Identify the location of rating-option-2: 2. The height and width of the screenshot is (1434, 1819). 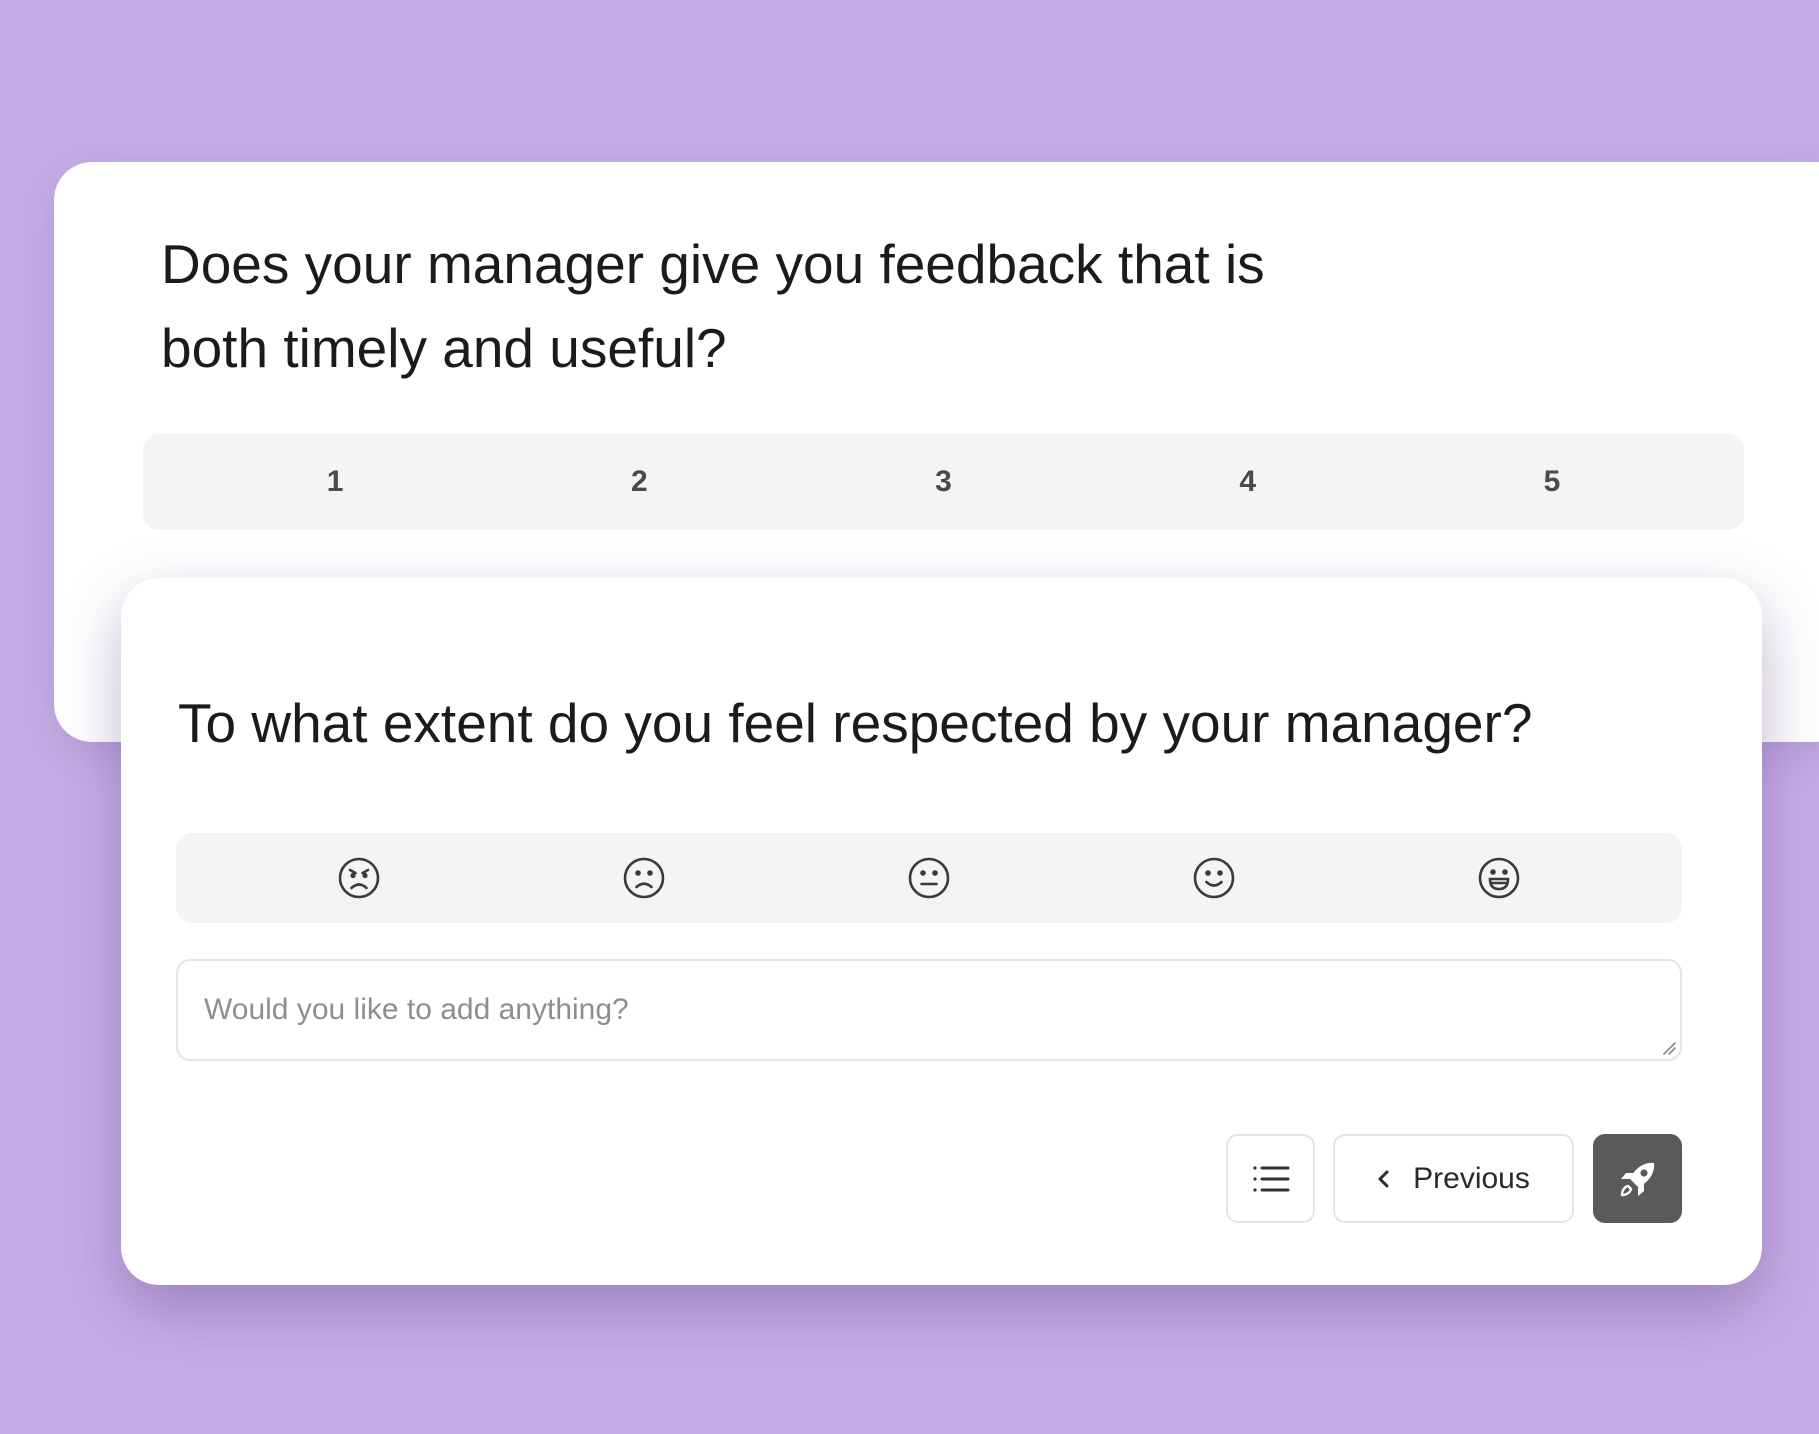
(639, 482).